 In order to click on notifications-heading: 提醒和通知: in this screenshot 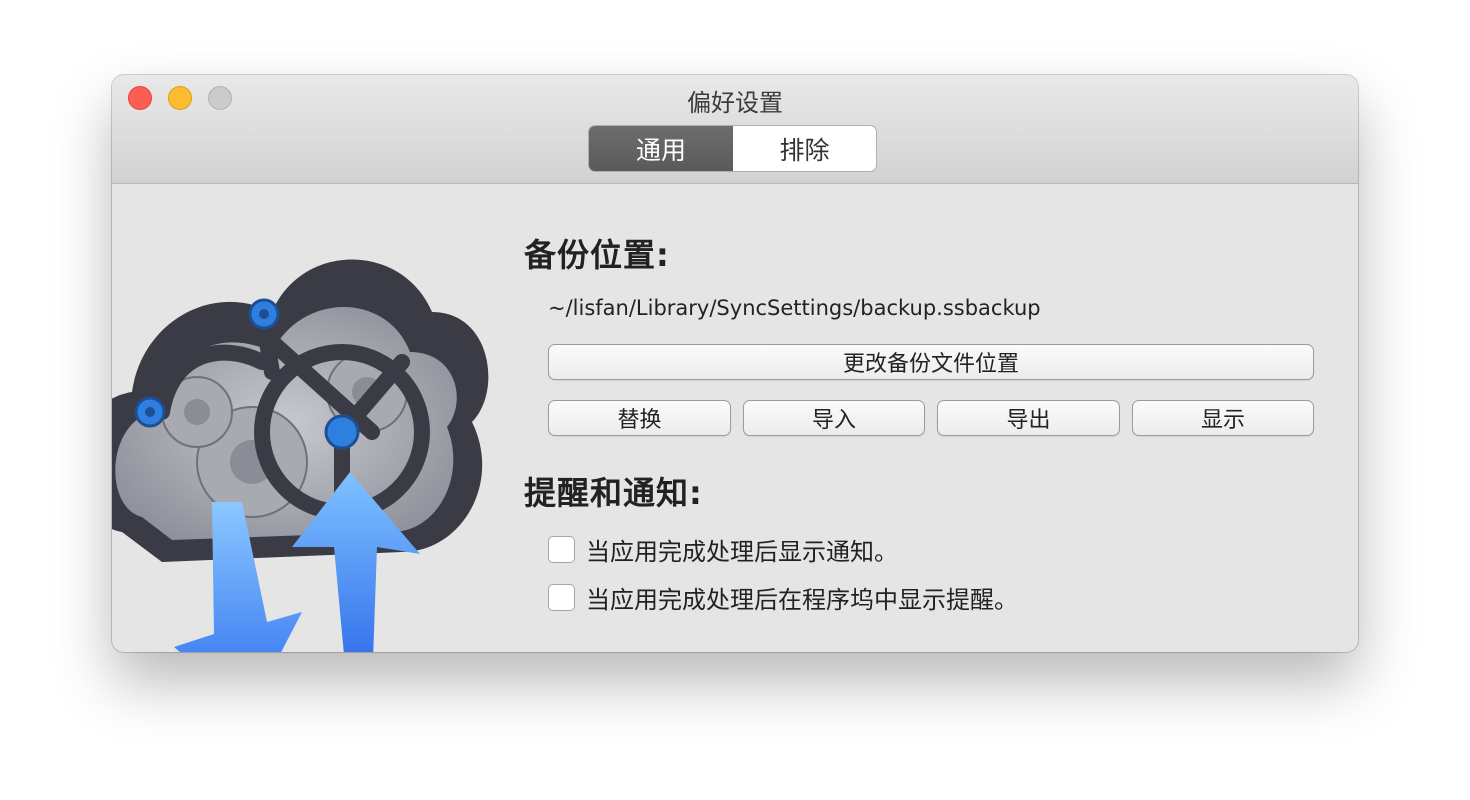, I will do `click(613, 493)`.